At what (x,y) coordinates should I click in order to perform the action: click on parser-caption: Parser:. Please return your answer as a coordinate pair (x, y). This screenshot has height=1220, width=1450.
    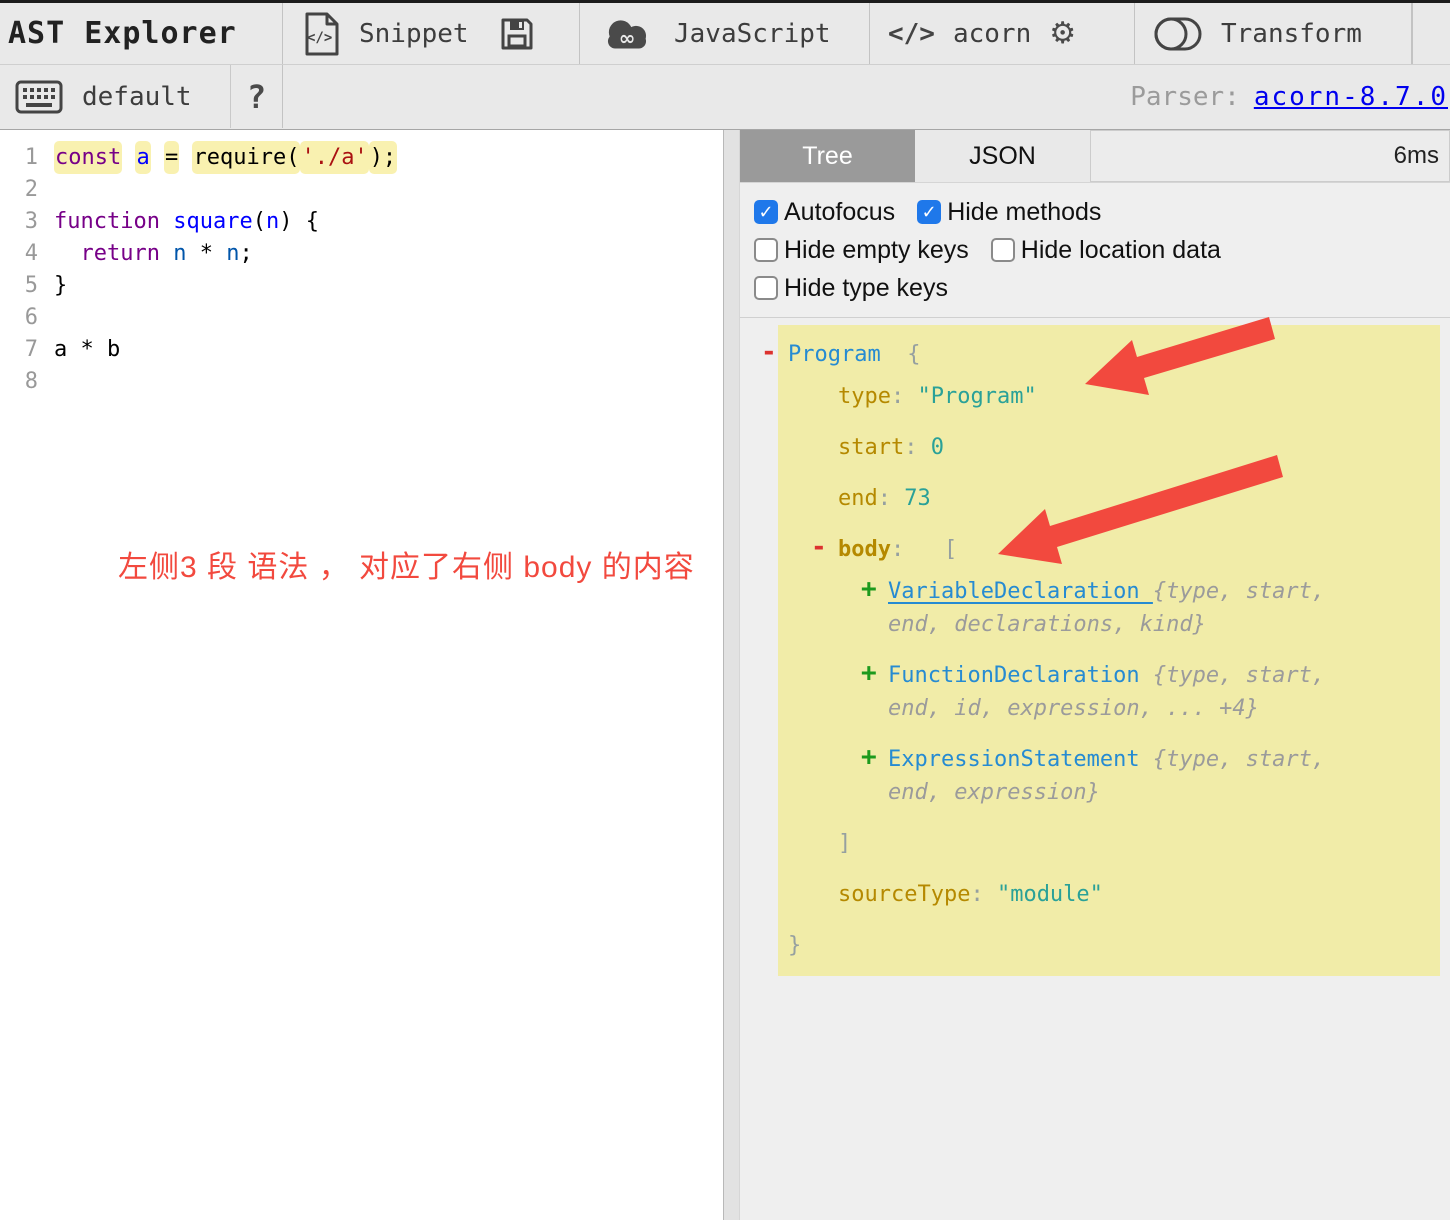
    Looking at the image, I should click on (1185, 96).